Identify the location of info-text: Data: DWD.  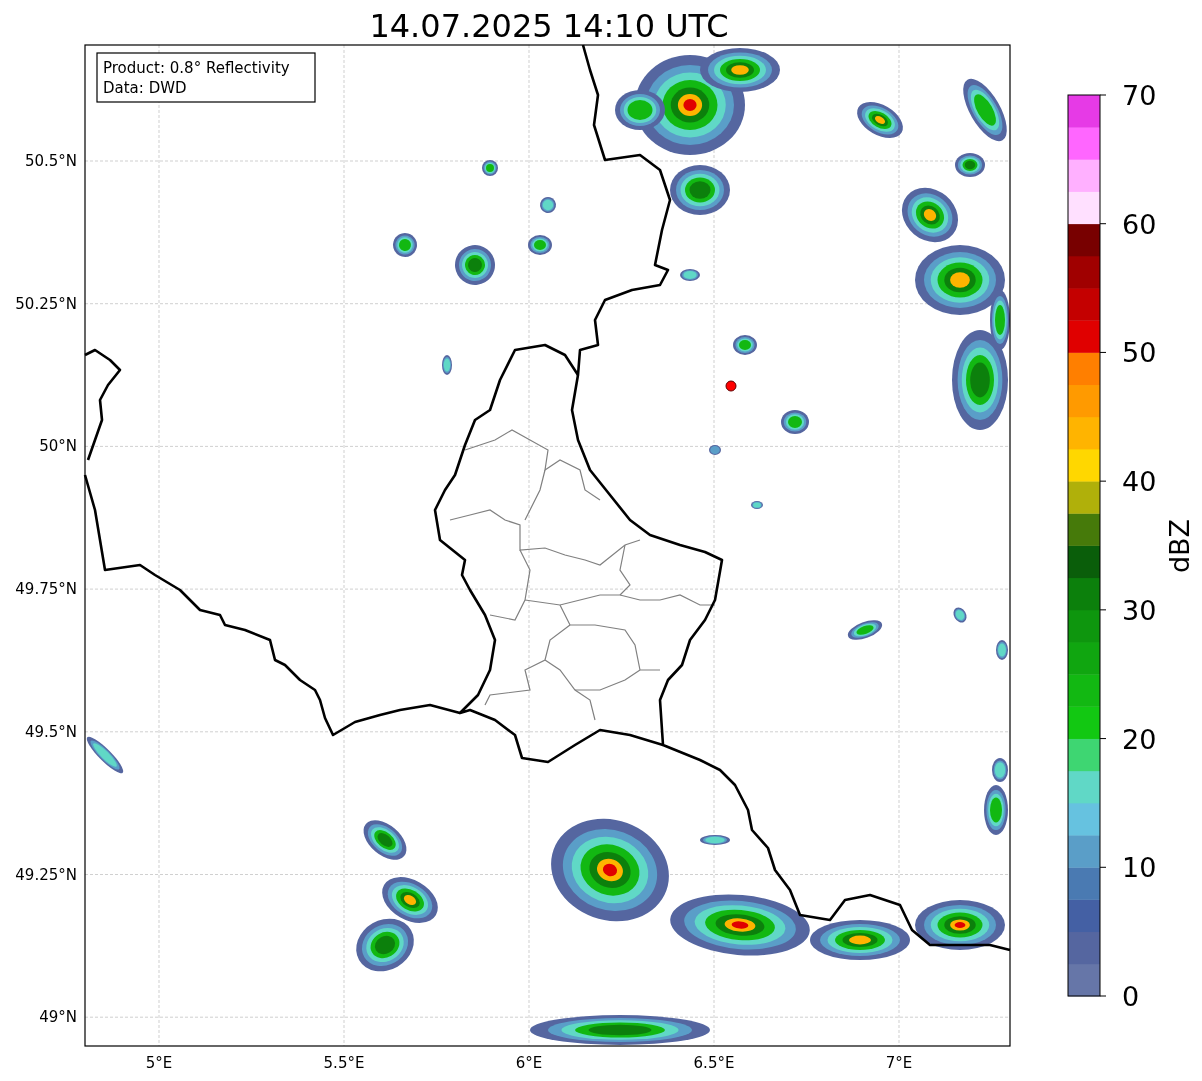
(145, 88).